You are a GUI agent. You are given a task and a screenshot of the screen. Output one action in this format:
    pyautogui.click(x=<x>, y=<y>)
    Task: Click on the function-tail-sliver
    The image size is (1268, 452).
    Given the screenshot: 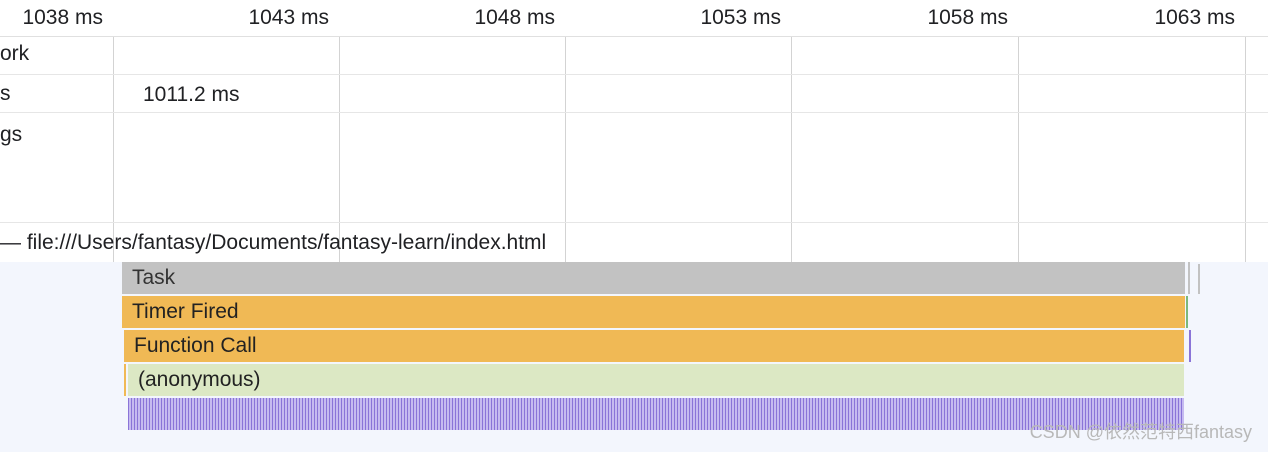 What is the action you would take?
    pyautogui.click(x=1190, y=346)
    